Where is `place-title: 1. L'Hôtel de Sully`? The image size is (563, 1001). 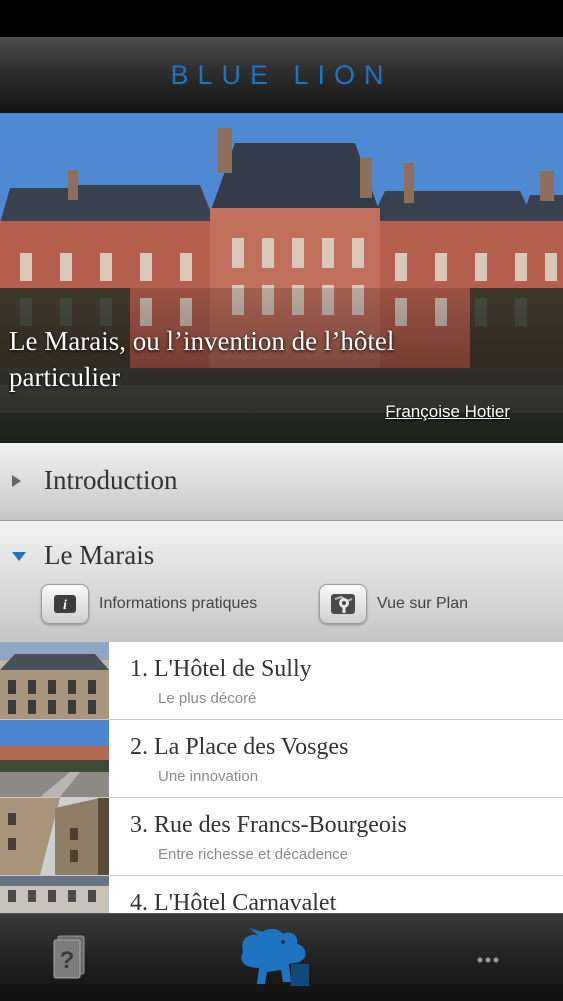 place-title: 1. L'Hôtel de Sully is located at coordinates (221, 669).